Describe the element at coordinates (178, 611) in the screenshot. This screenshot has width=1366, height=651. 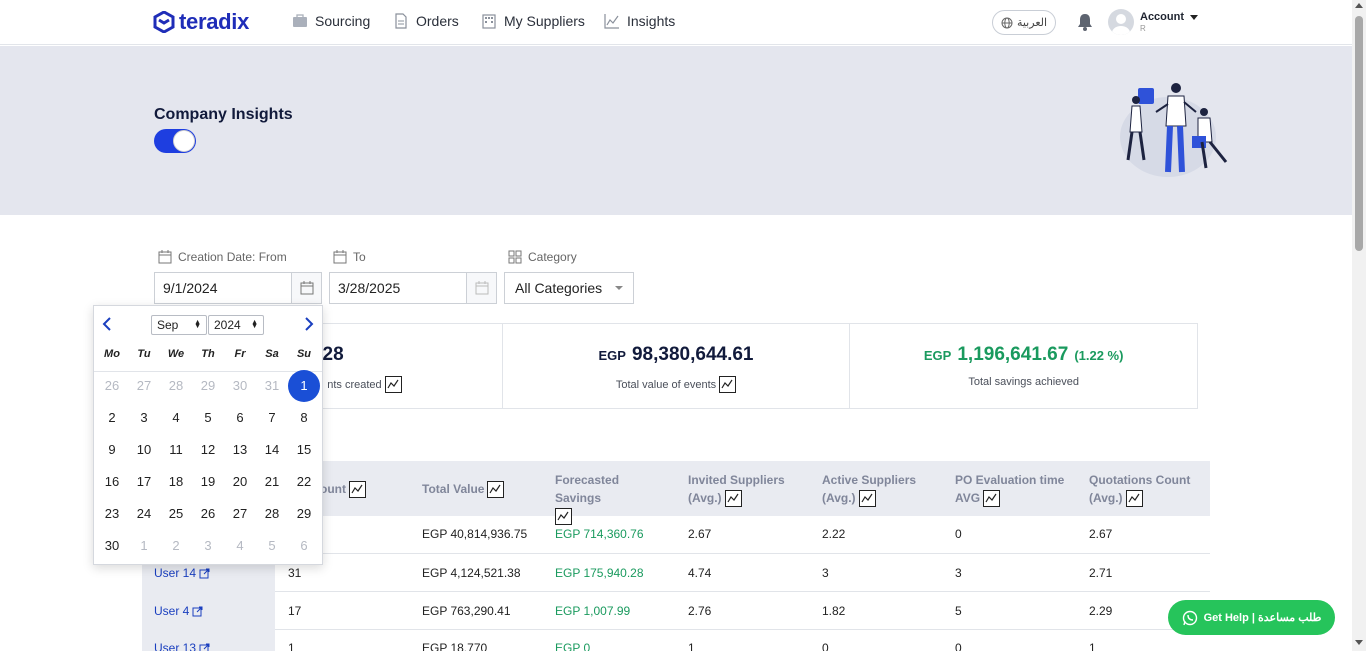
I see `user-link: User 4` at that location.